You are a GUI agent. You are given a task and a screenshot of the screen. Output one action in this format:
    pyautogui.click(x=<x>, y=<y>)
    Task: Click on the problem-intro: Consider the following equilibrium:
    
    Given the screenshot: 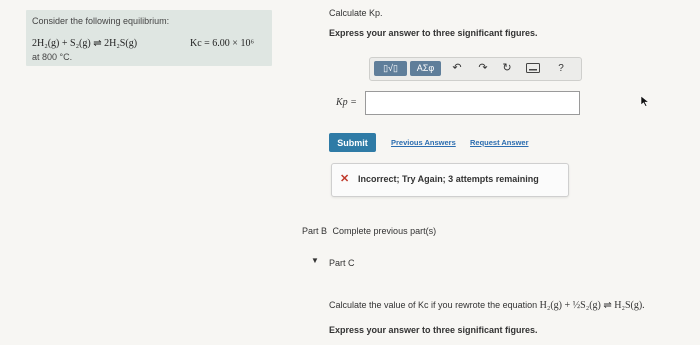 What is the action you would take?
    pyautogui.click(x=101, y=21)
    